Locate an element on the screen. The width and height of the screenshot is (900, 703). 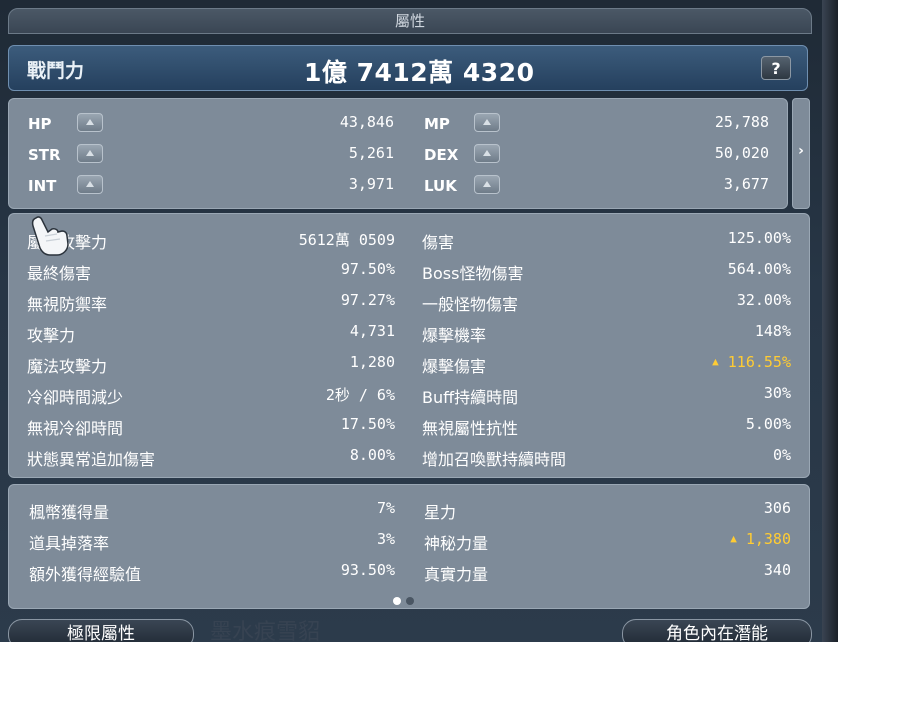
list-item-value: 1,280 is located at coordinates (372, 362).